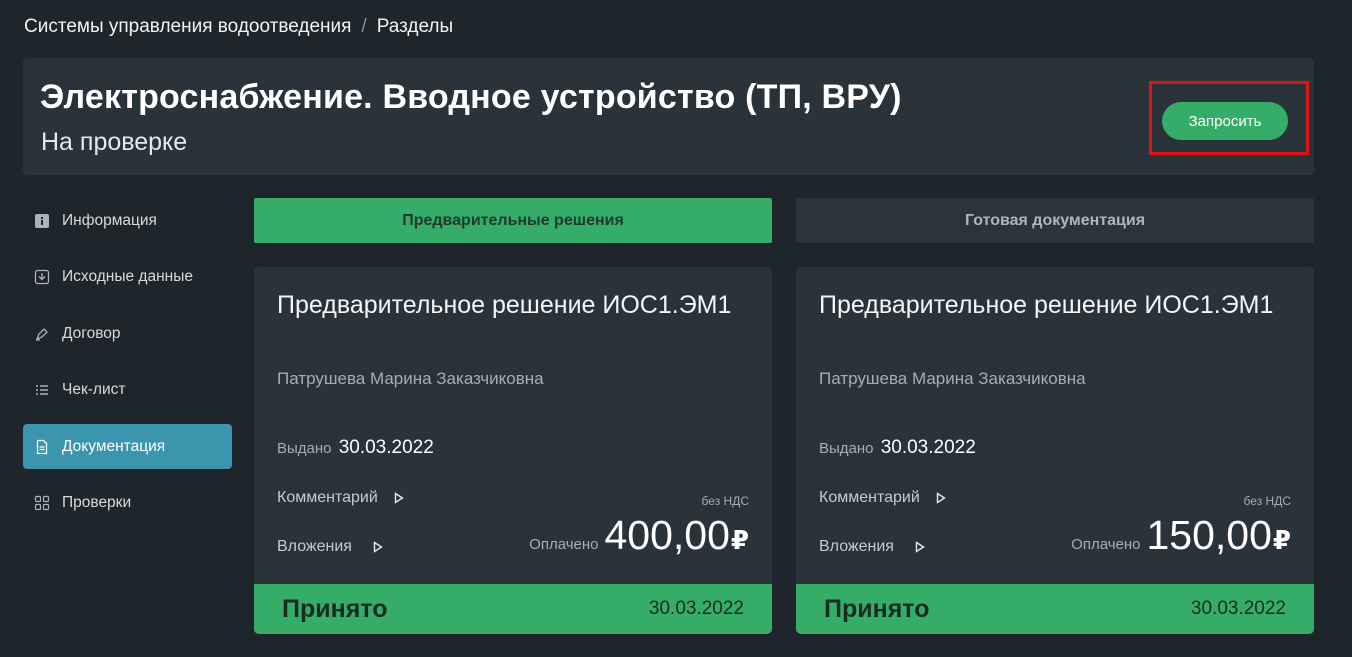 The image size is (1352, 657). Describe the element at coordinates (1209, 535) in the screenshot. I see `amount-value: 150,00` at that location.